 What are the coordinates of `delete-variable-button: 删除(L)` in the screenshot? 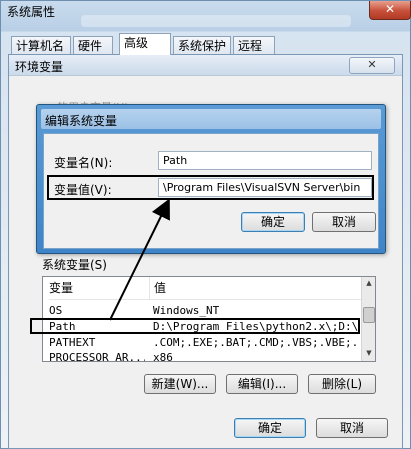 It's located at (342, 384).